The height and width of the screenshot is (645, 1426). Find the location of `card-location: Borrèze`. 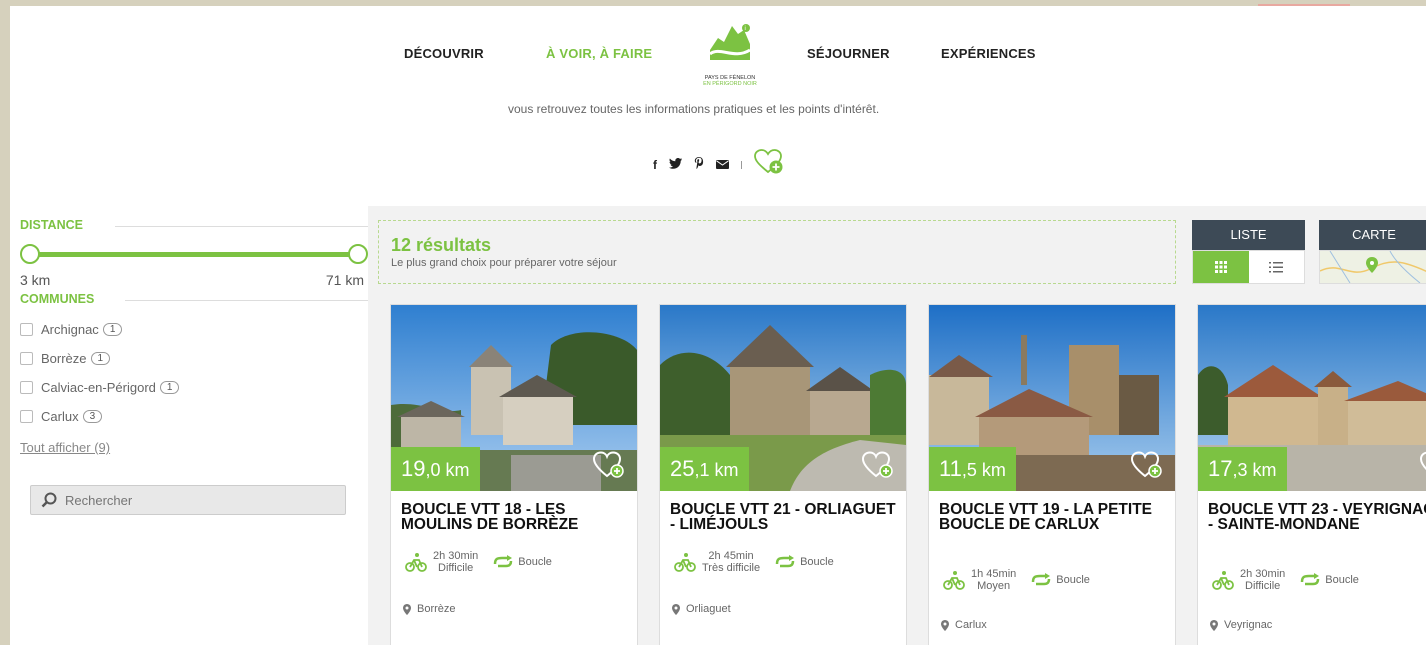

card-location: Borrèze is located at coordinates (429, 609).